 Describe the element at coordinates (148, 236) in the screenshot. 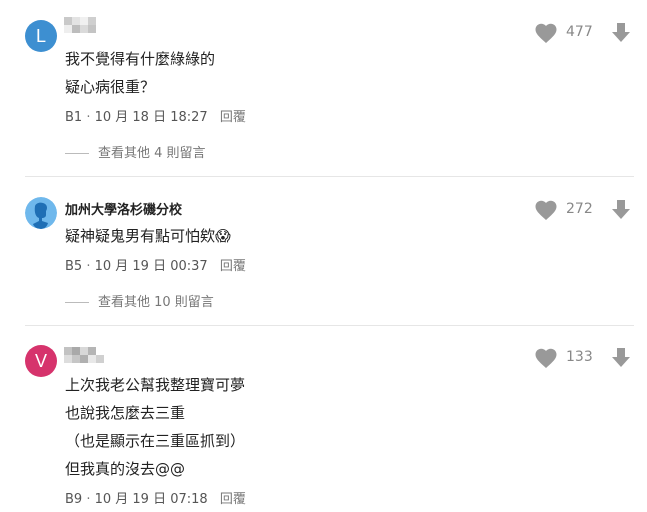

I see `comment-text-line: 疑神疑鬼男有點可怕欸😱` at that location.